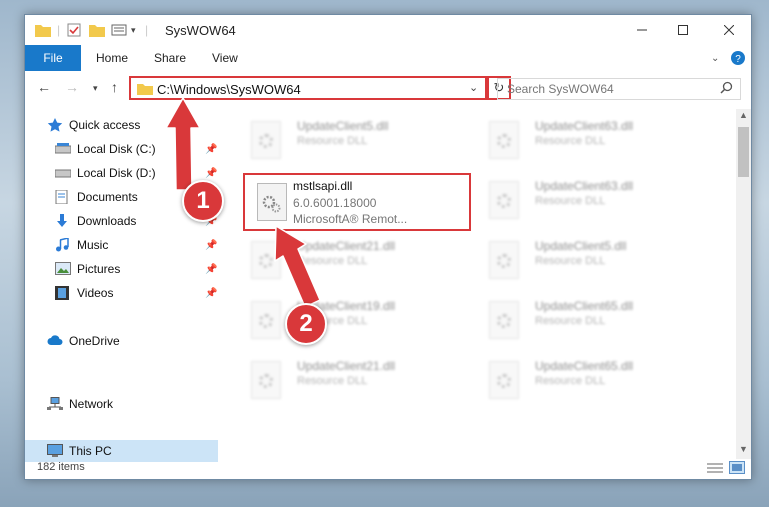  I want to click on arrow-to-selected-file, so click(297, 266).